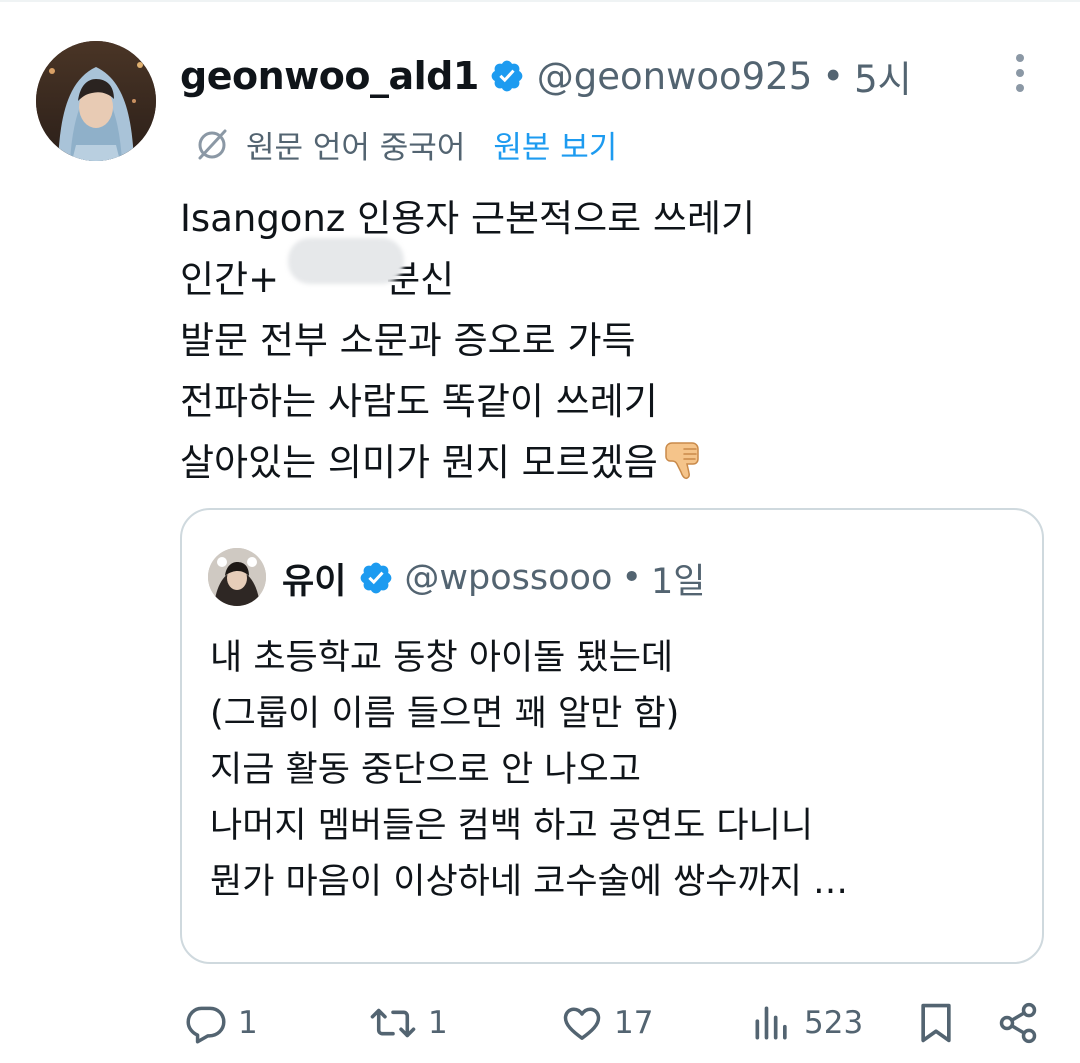 This screenshot has width=1080, height=1063. Describe the element at coordinates (675, 76) in the screenshot. I see `author-handle: @geonwoo925` at that location.